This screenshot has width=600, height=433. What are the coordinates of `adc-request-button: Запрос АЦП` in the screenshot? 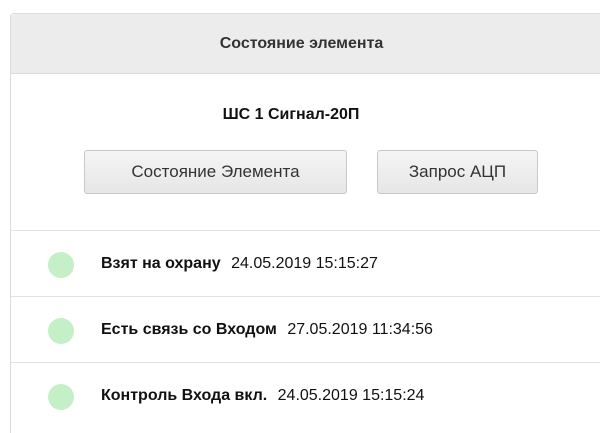 It's located at (457, 172).